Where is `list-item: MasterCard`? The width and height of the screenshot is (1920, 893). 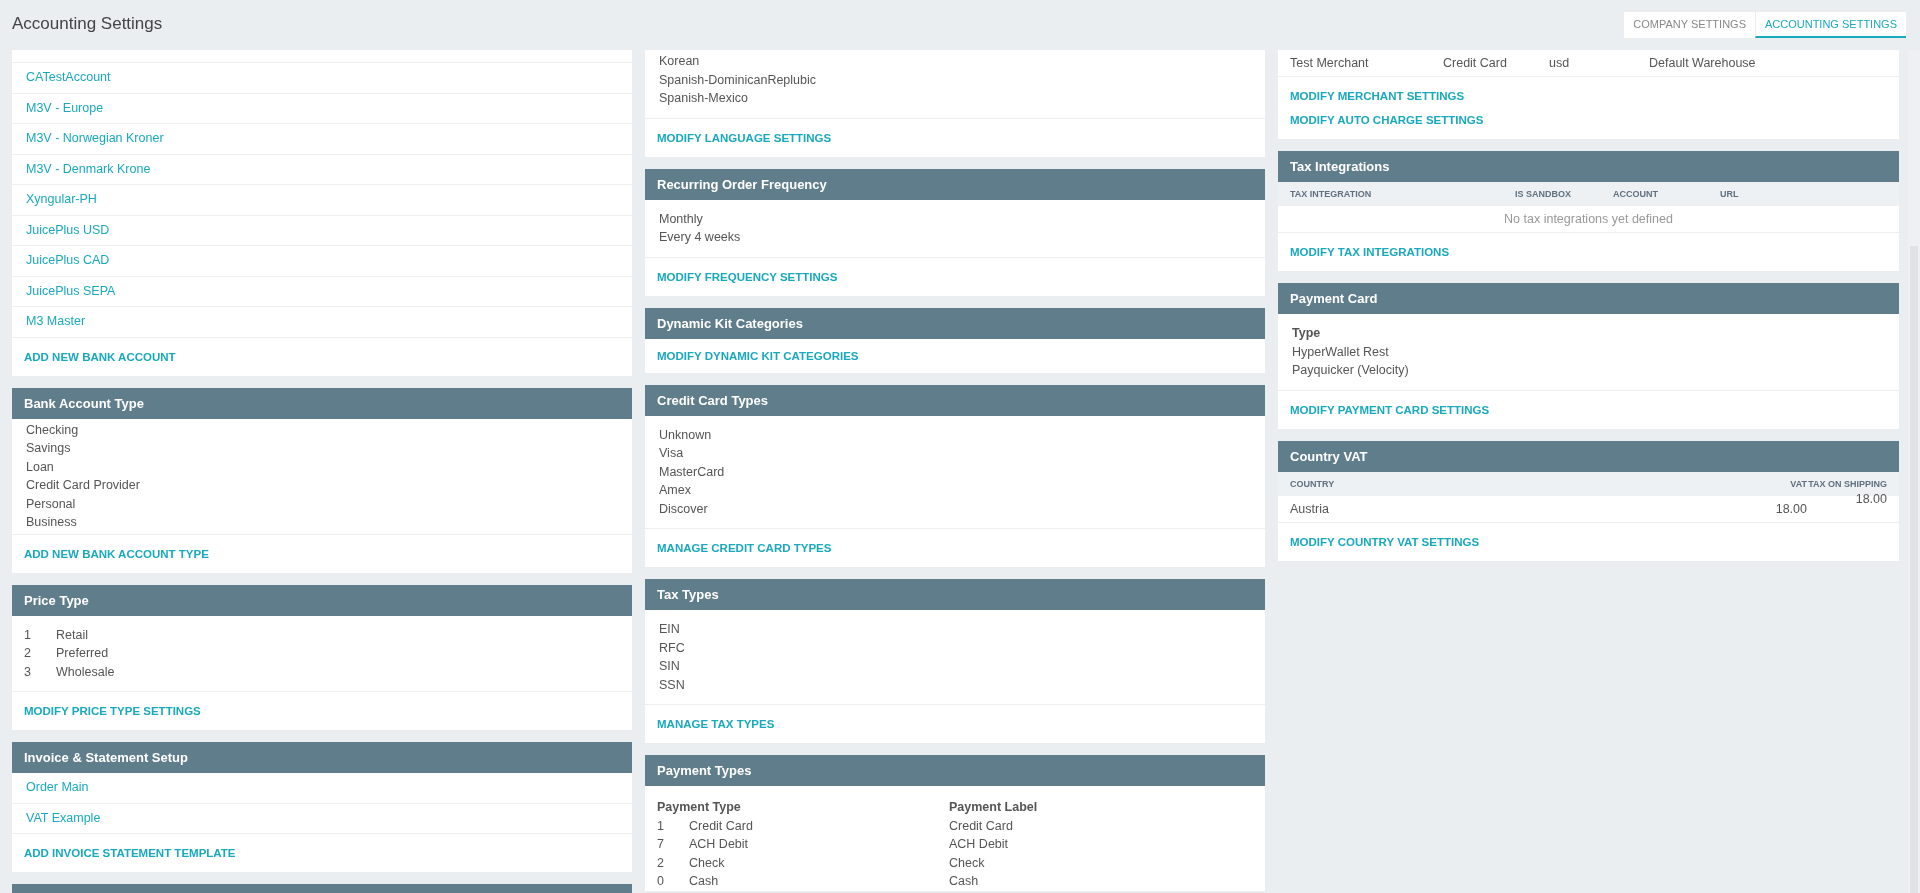 list-item: MasterCard is located at coordinates (692, 472).